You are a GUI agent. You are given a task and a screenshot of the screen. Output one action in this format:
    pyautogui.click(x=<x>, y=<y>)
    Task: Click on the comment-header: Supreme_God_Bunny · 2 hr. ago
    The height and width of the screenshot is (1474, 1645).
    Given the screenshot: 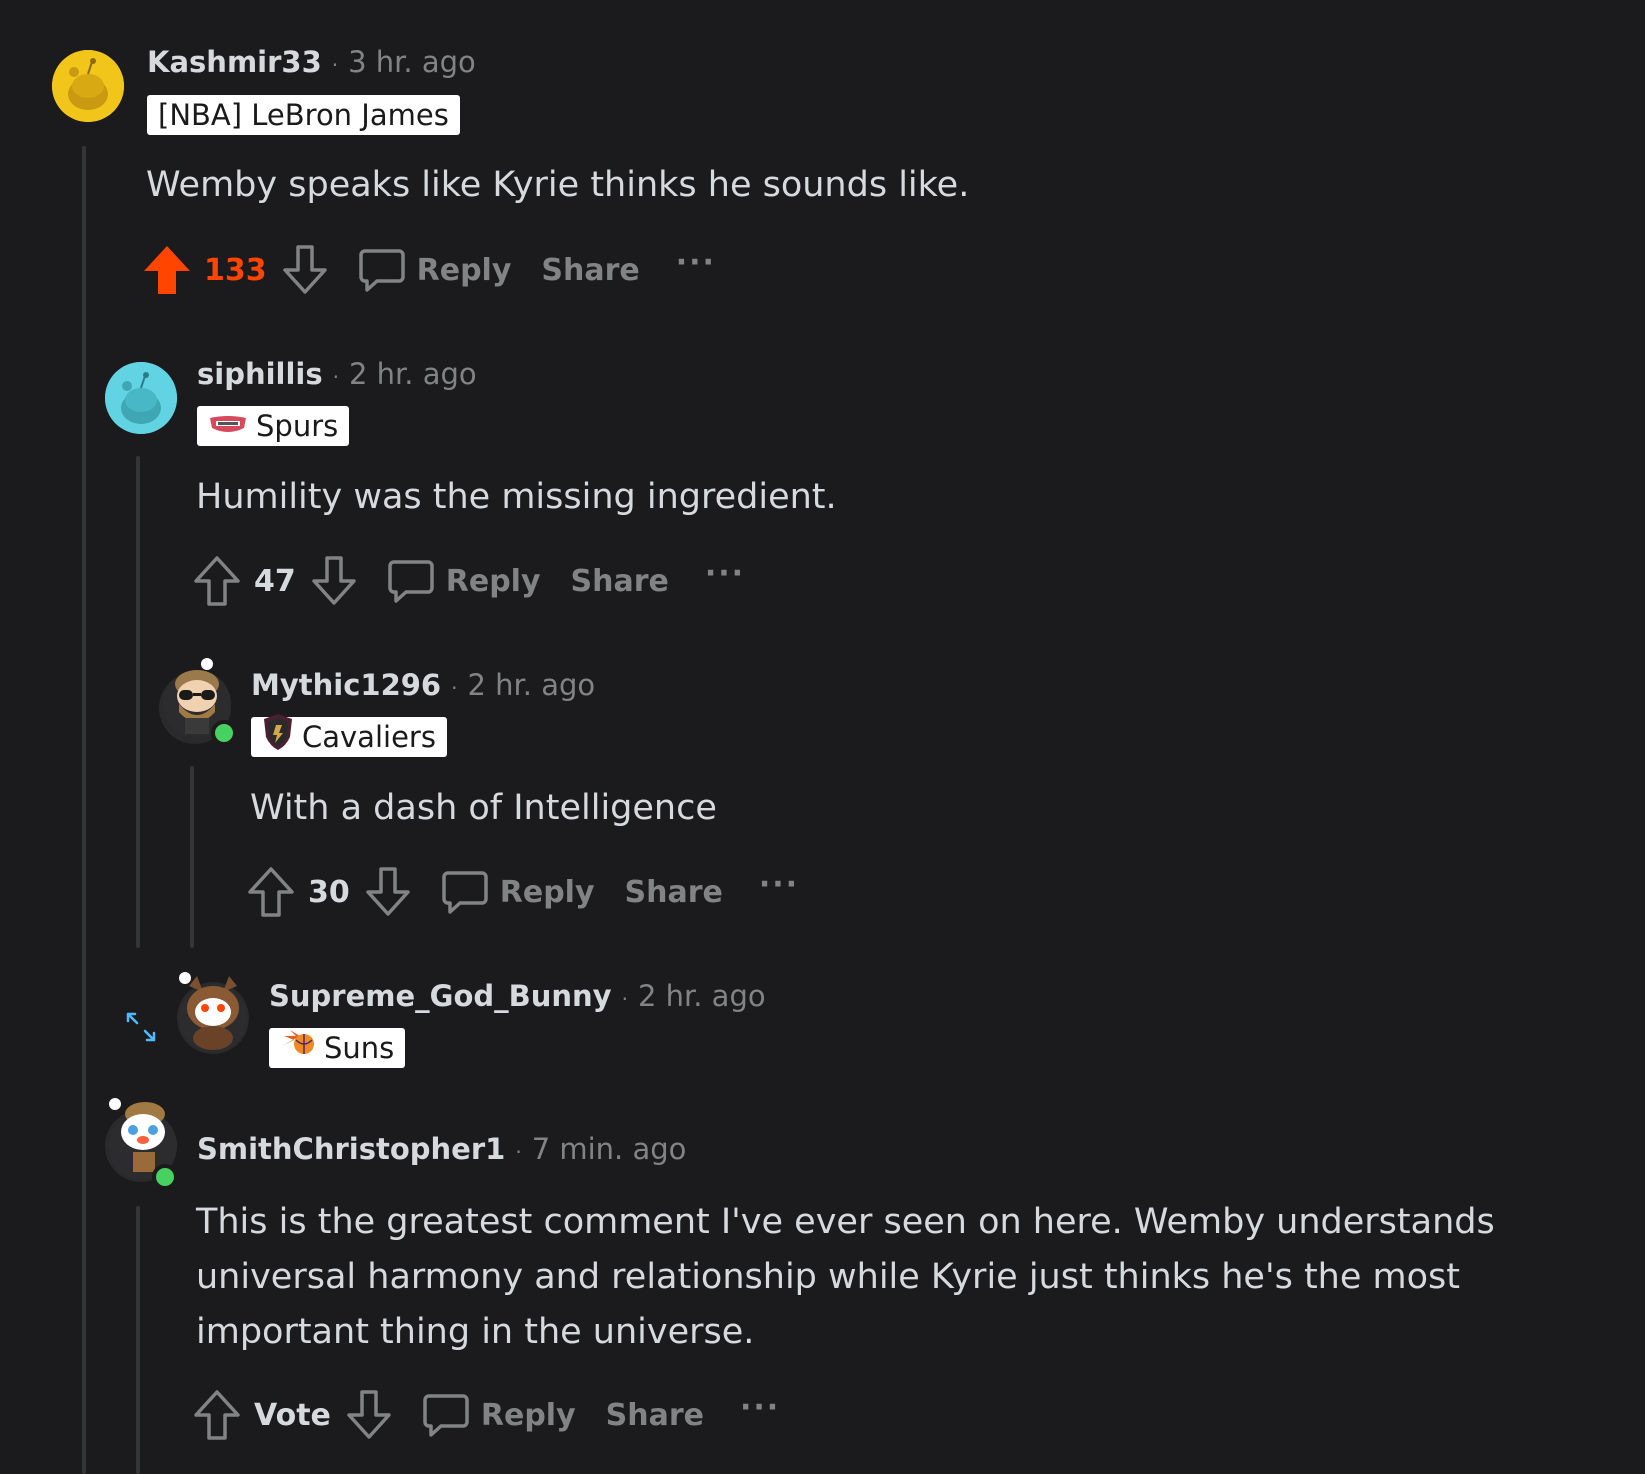 What is the action you would take?
    pyautogui.click(x=517, y=997)
    